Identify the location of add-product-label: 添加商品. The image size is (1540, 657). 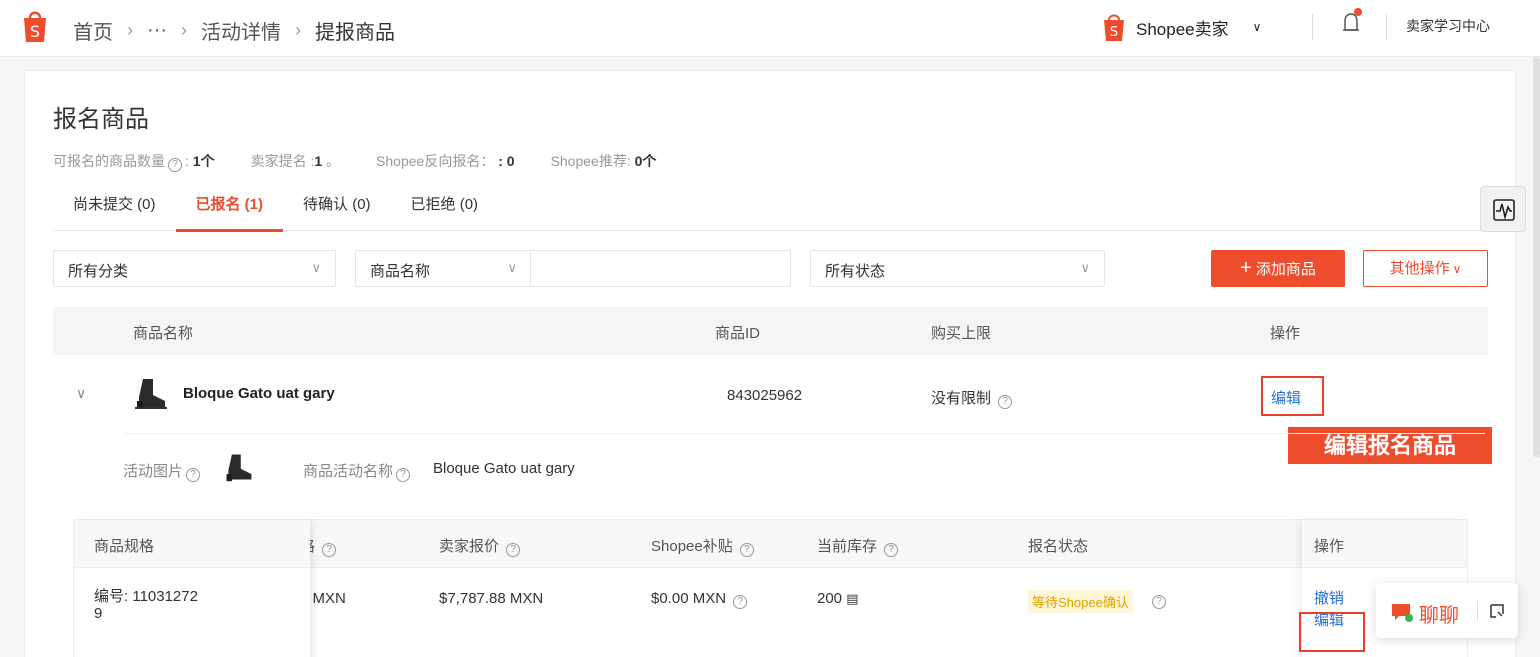
(1285, 269).